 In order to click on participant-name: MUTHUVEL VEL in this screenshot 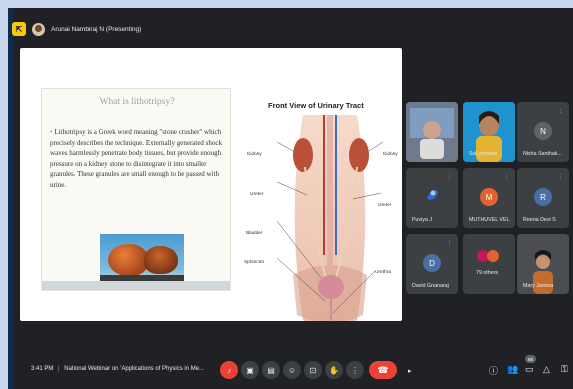, I will do `click(489, 220)`.